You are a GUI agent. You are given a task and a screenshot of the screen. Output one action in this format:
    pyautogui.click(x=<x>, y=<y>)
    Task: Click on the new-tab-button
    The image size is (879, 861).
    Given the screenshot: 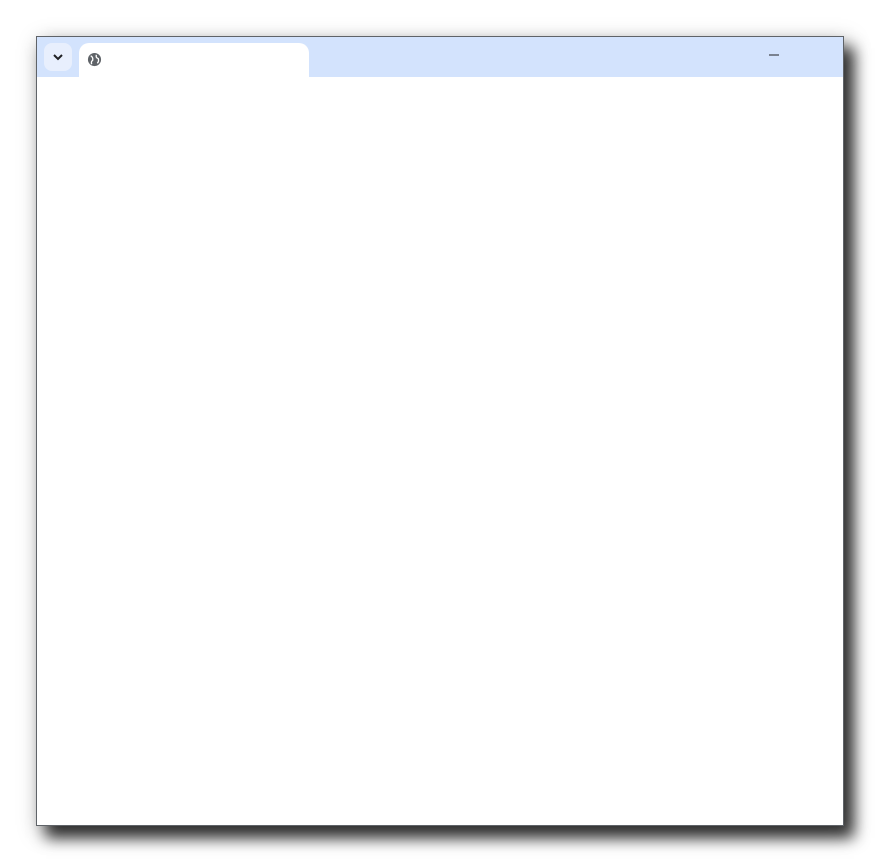 What is the action you would take?
    pyautogui.click(x=329, y=56)
    